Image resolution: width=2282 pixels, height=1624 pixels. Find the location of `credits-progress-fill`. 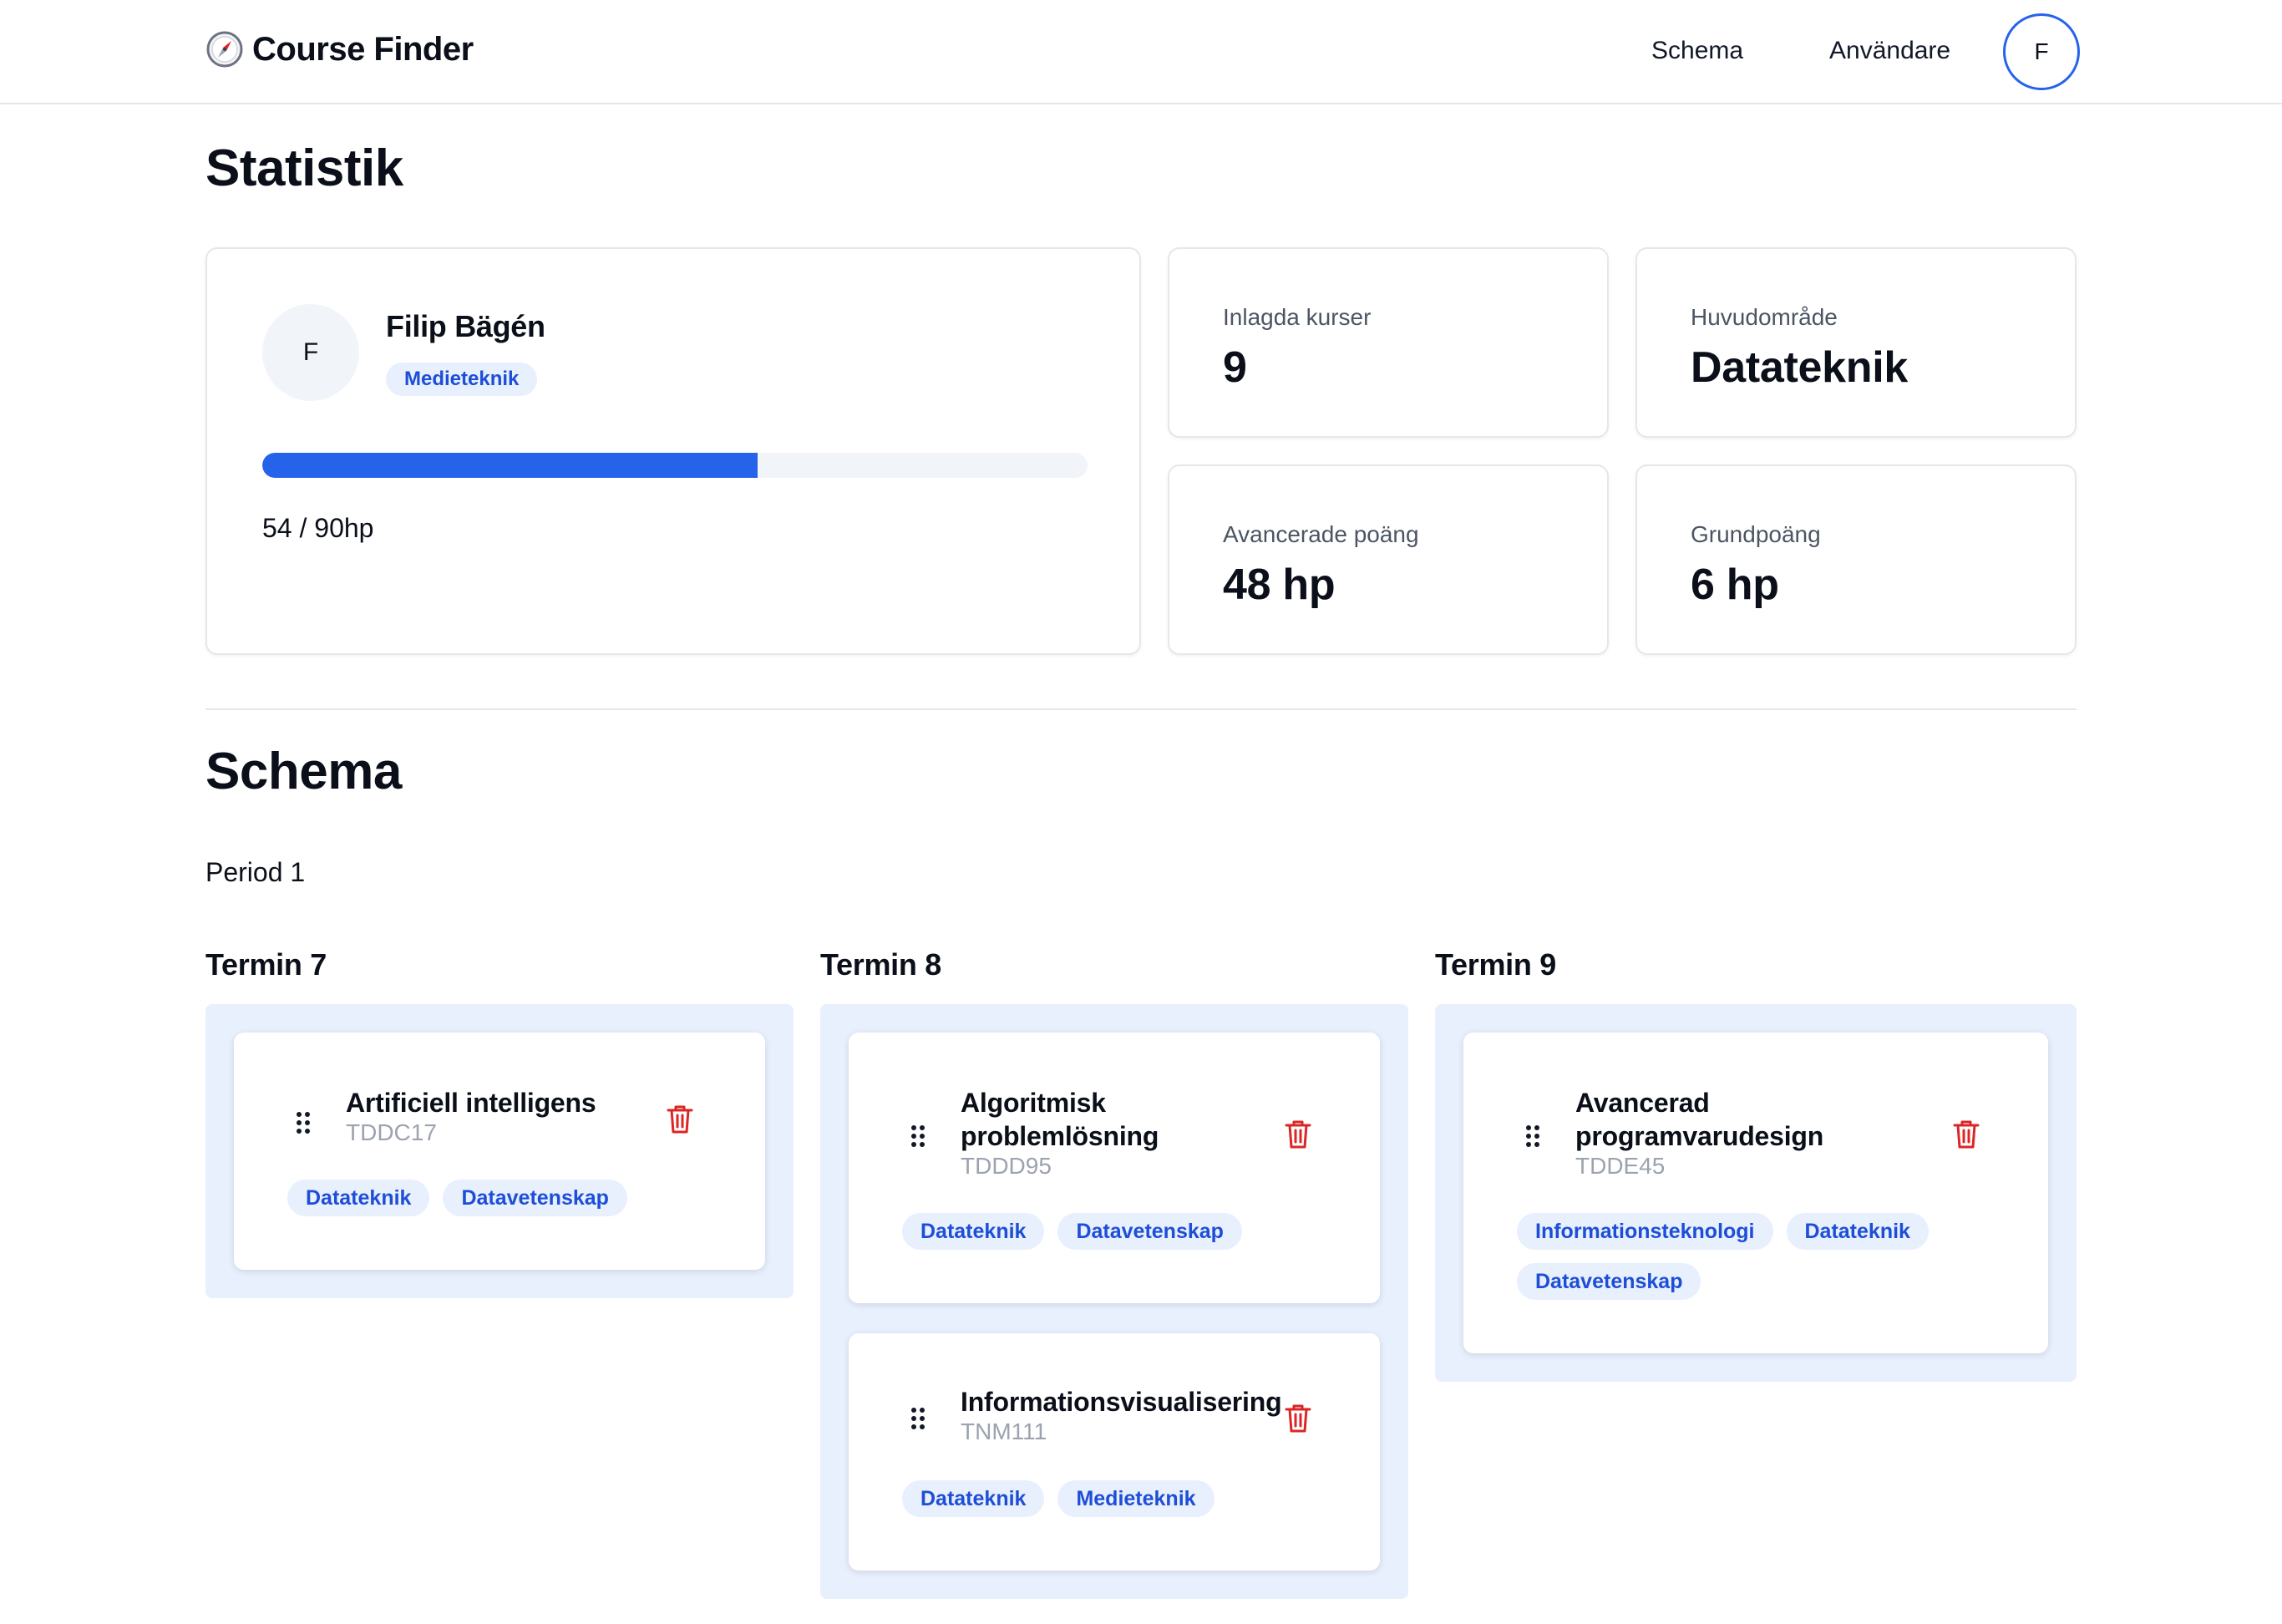

credits-progress-fill is located at coordinates (510, 465).